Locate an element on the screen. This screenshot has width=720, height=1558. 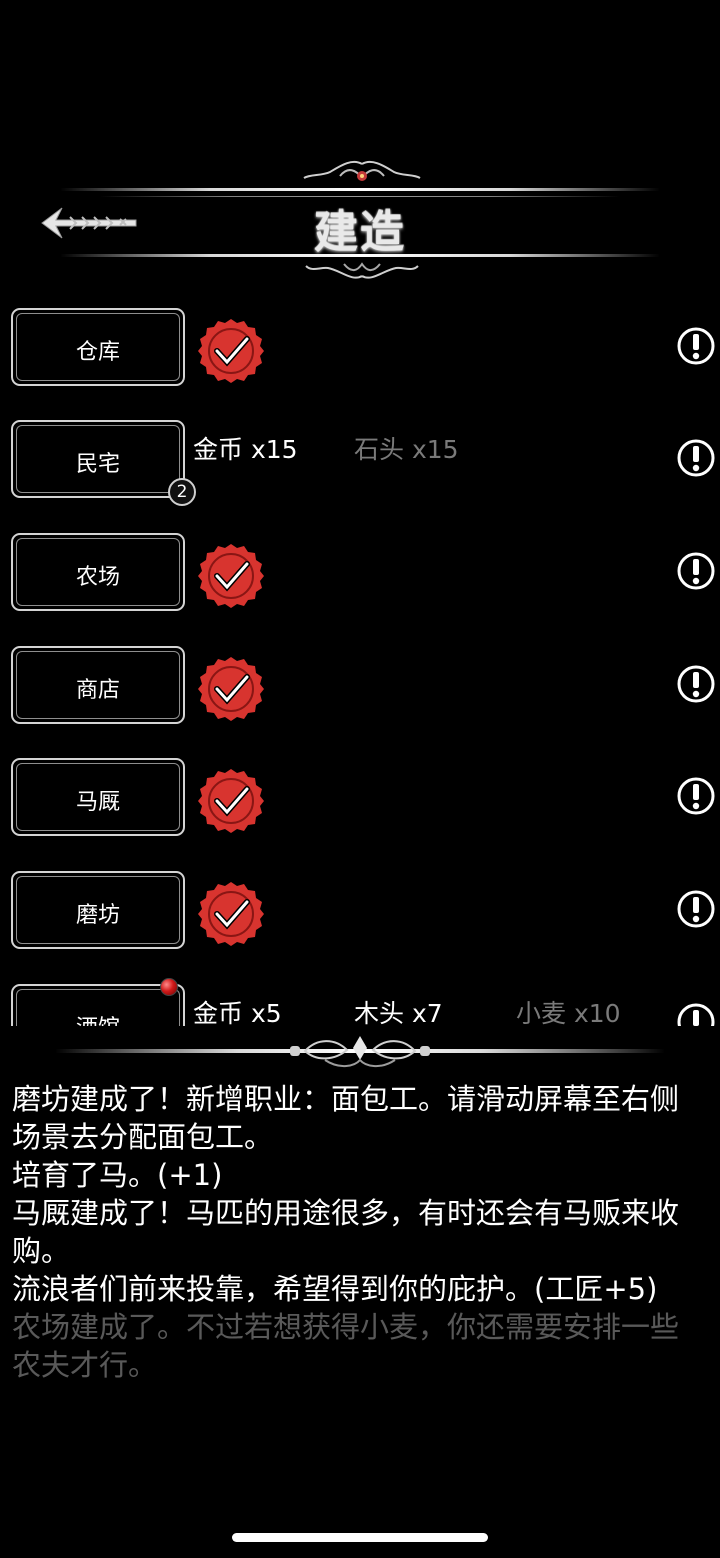
home-indicator is located at coordinates (360, 1537).